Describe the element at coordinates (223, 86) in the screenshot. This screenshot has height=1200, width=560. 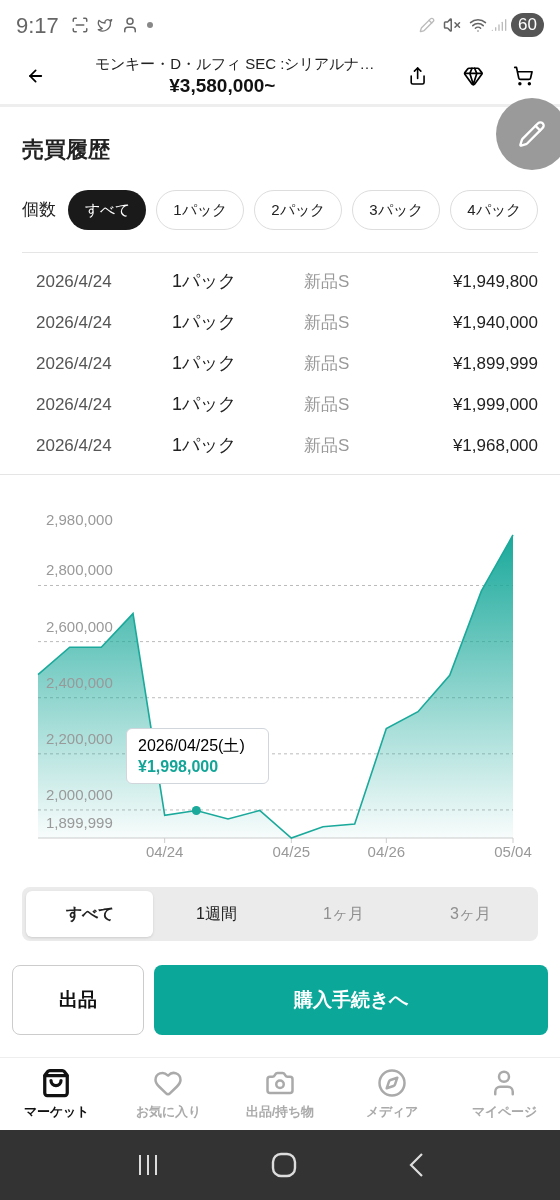
I see `product-price: ¥3,580,000~` at that location.